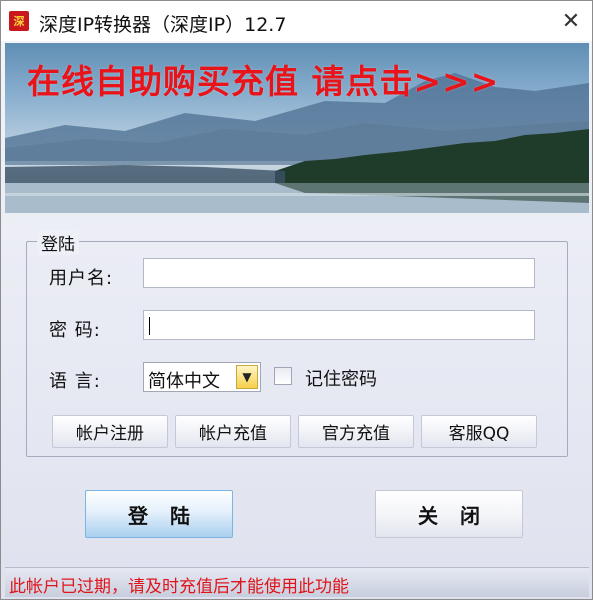 The width and height of the screenshot is (593, 600). What do you see at coordinates (75, 330) in the screenshot?
I see `password-label: 密 码:` at bounding box center [75, 330].